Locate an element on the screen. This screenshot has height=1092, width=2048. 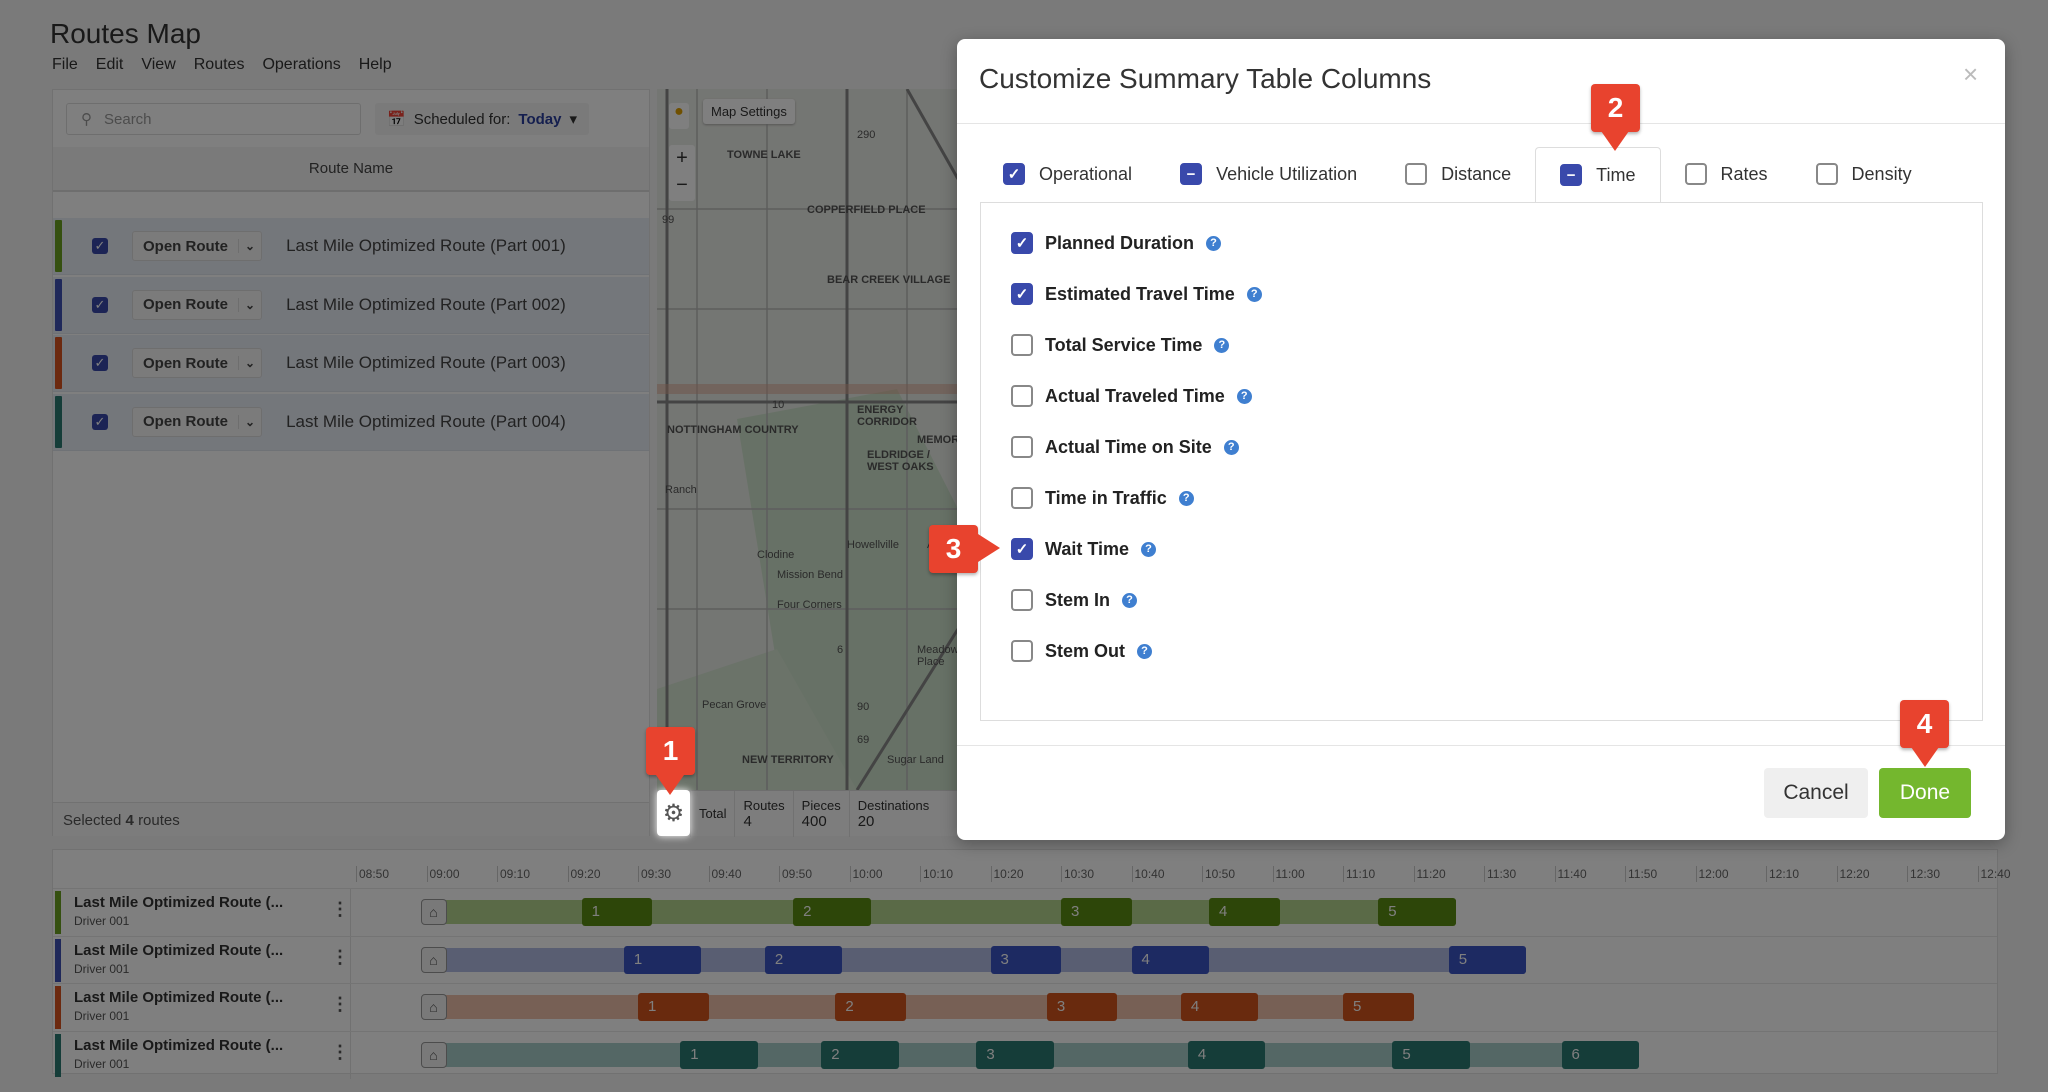
tab-label: Time is located at coordinates (1616, 174).